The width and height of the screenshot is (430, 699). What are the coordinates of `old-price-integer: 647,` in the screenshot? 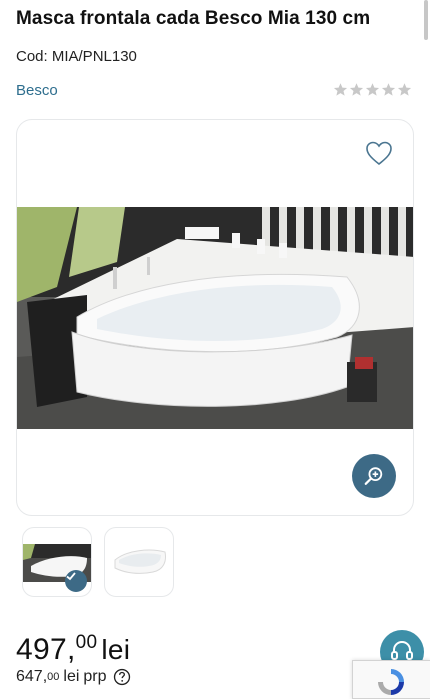 It's located at (32, 676).